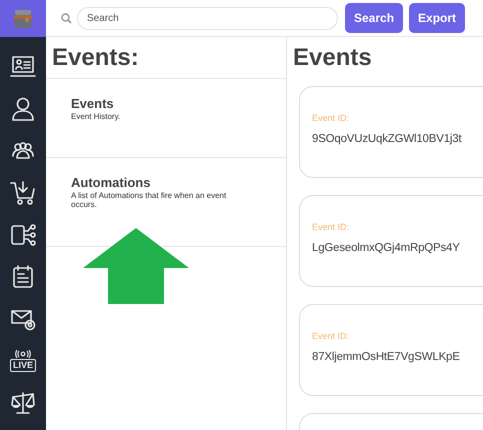 The height and width of the screenshot is (430, 483). Describe the element at coordinates (386, 248) in the screenshot. I see `event-id-value: LgGeseolmxQGj4mRpQPs4Y` at that location.